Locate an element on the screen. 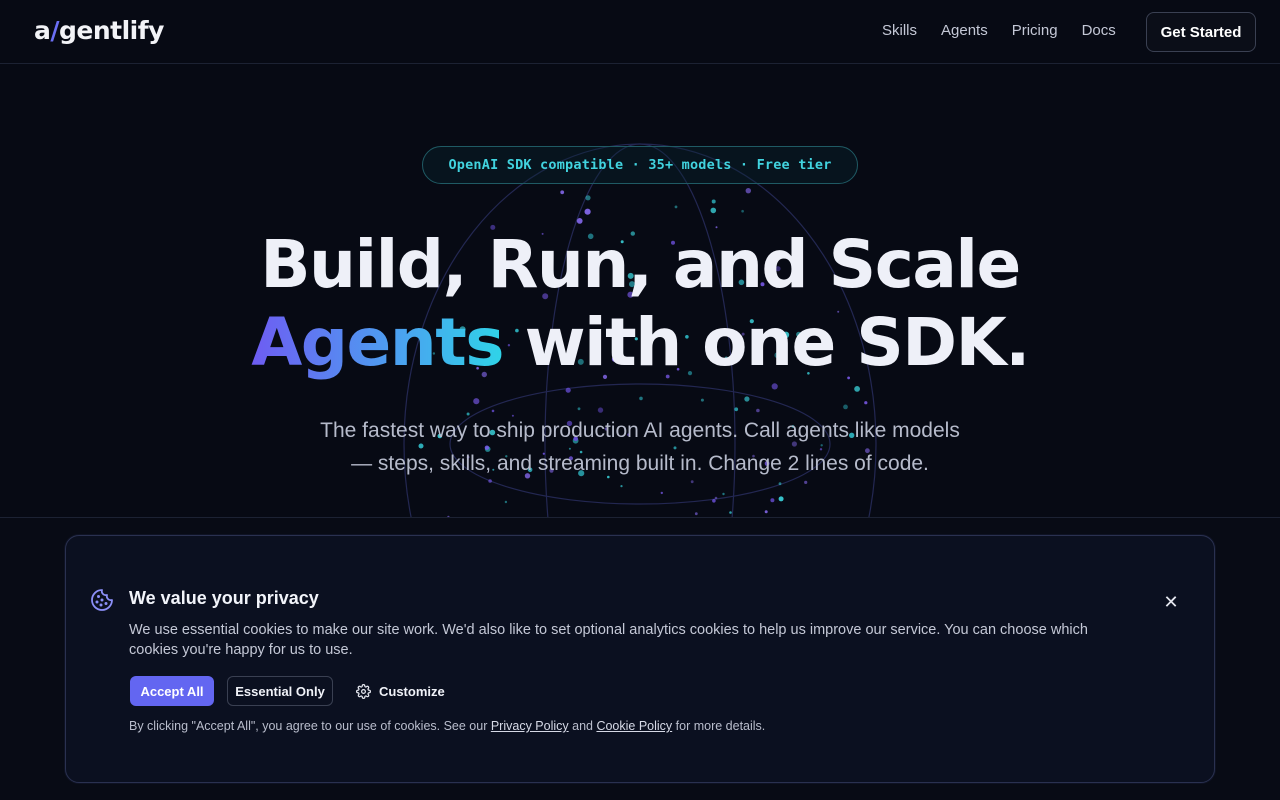 The height and width of the screenshot is (800, 1280). customize-button: Customize is located at coordinates (400, 691).